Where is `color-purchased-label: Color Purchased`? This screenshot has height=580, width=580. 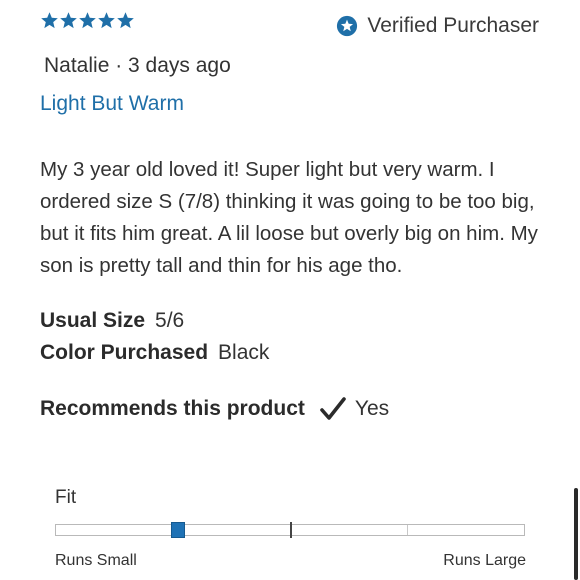 color-purchased-label: Color Purchased is located at coordinates (124, 352).